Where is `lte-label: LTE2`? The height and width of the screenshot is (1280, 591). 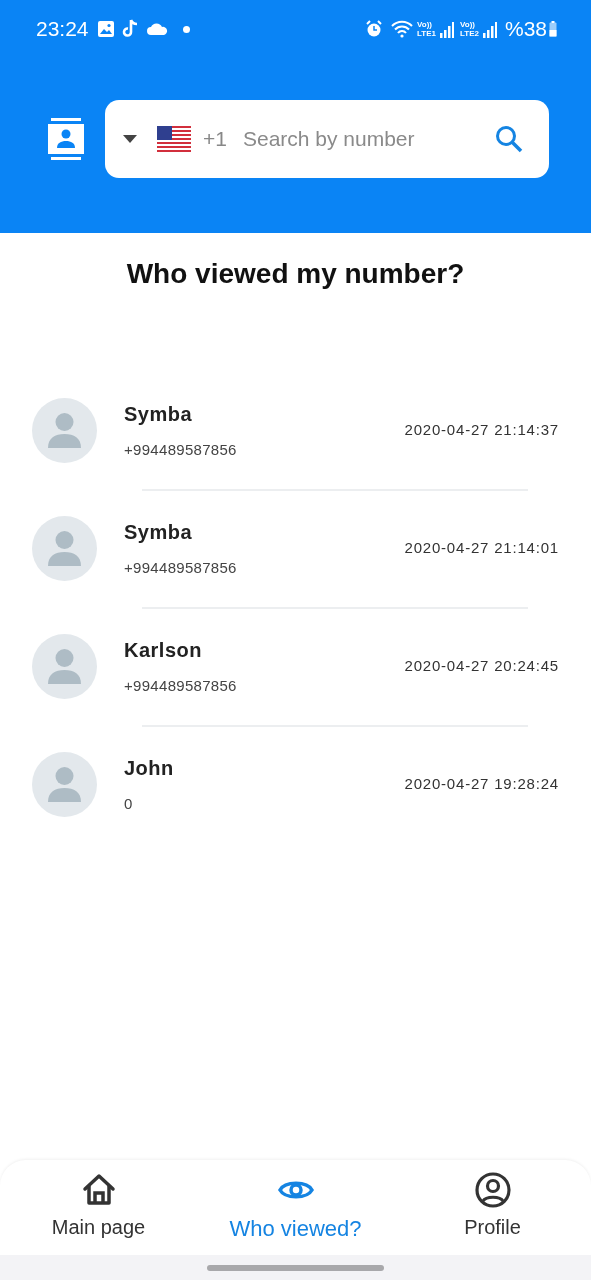 lte-label: LTE2 is located at coordinates (469, 33).